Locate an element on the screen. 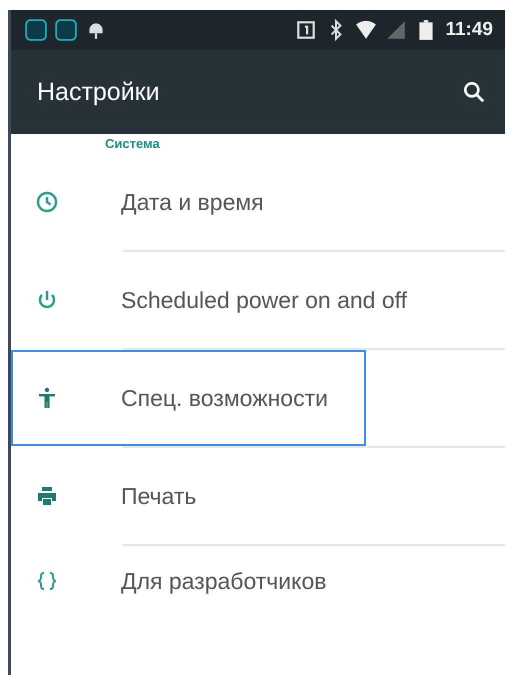  toolbar-title: Настройки is located at coordinates (98, 92).